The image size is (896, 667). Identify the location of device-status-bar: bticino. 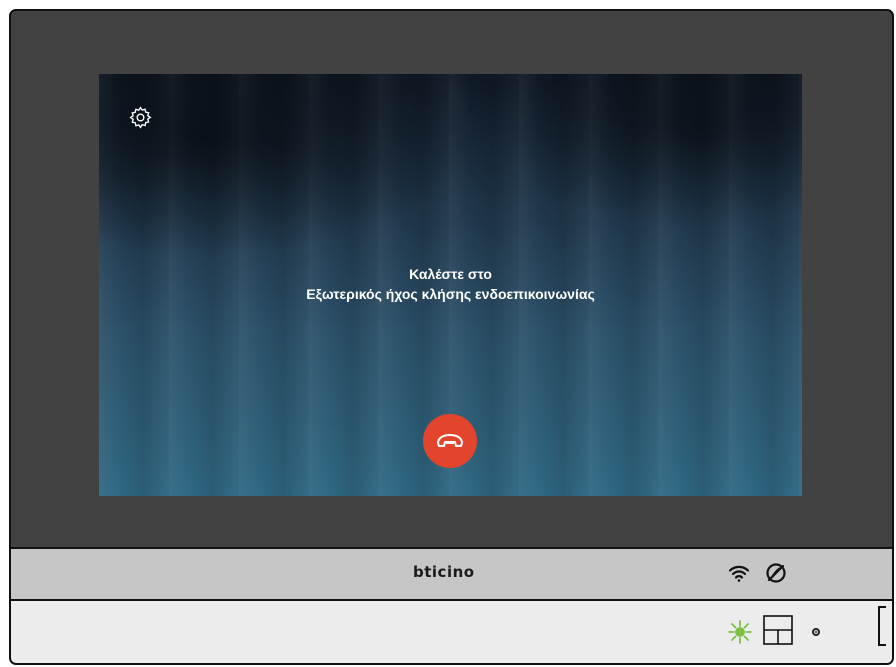
(451, 574).